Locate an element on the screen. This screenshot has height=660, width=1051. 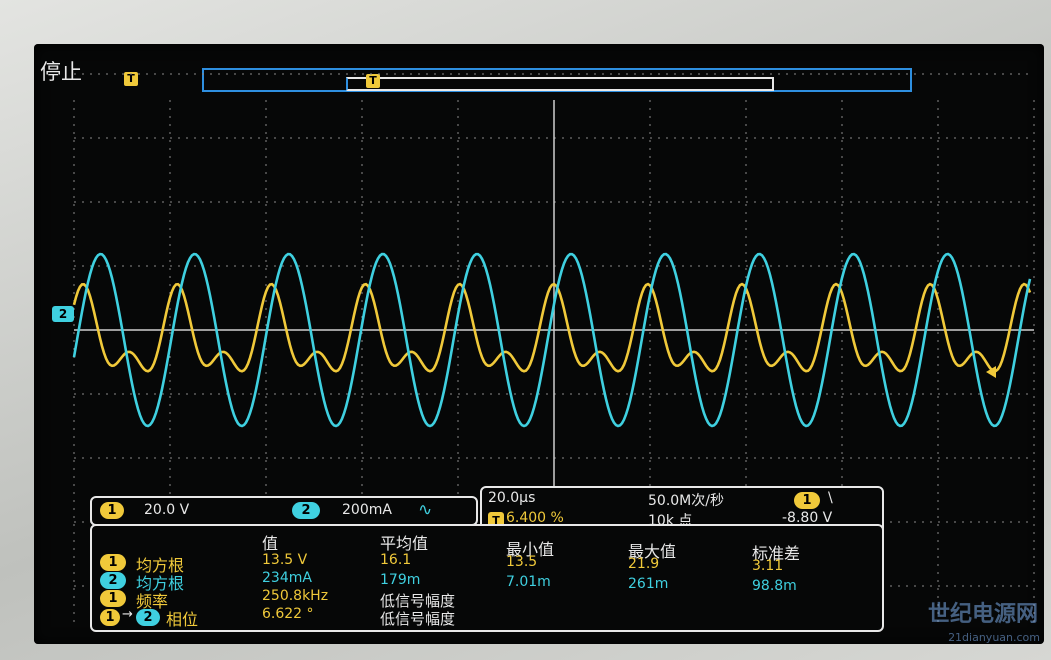
trigger-level-marker is located at coordinates (991, 372).